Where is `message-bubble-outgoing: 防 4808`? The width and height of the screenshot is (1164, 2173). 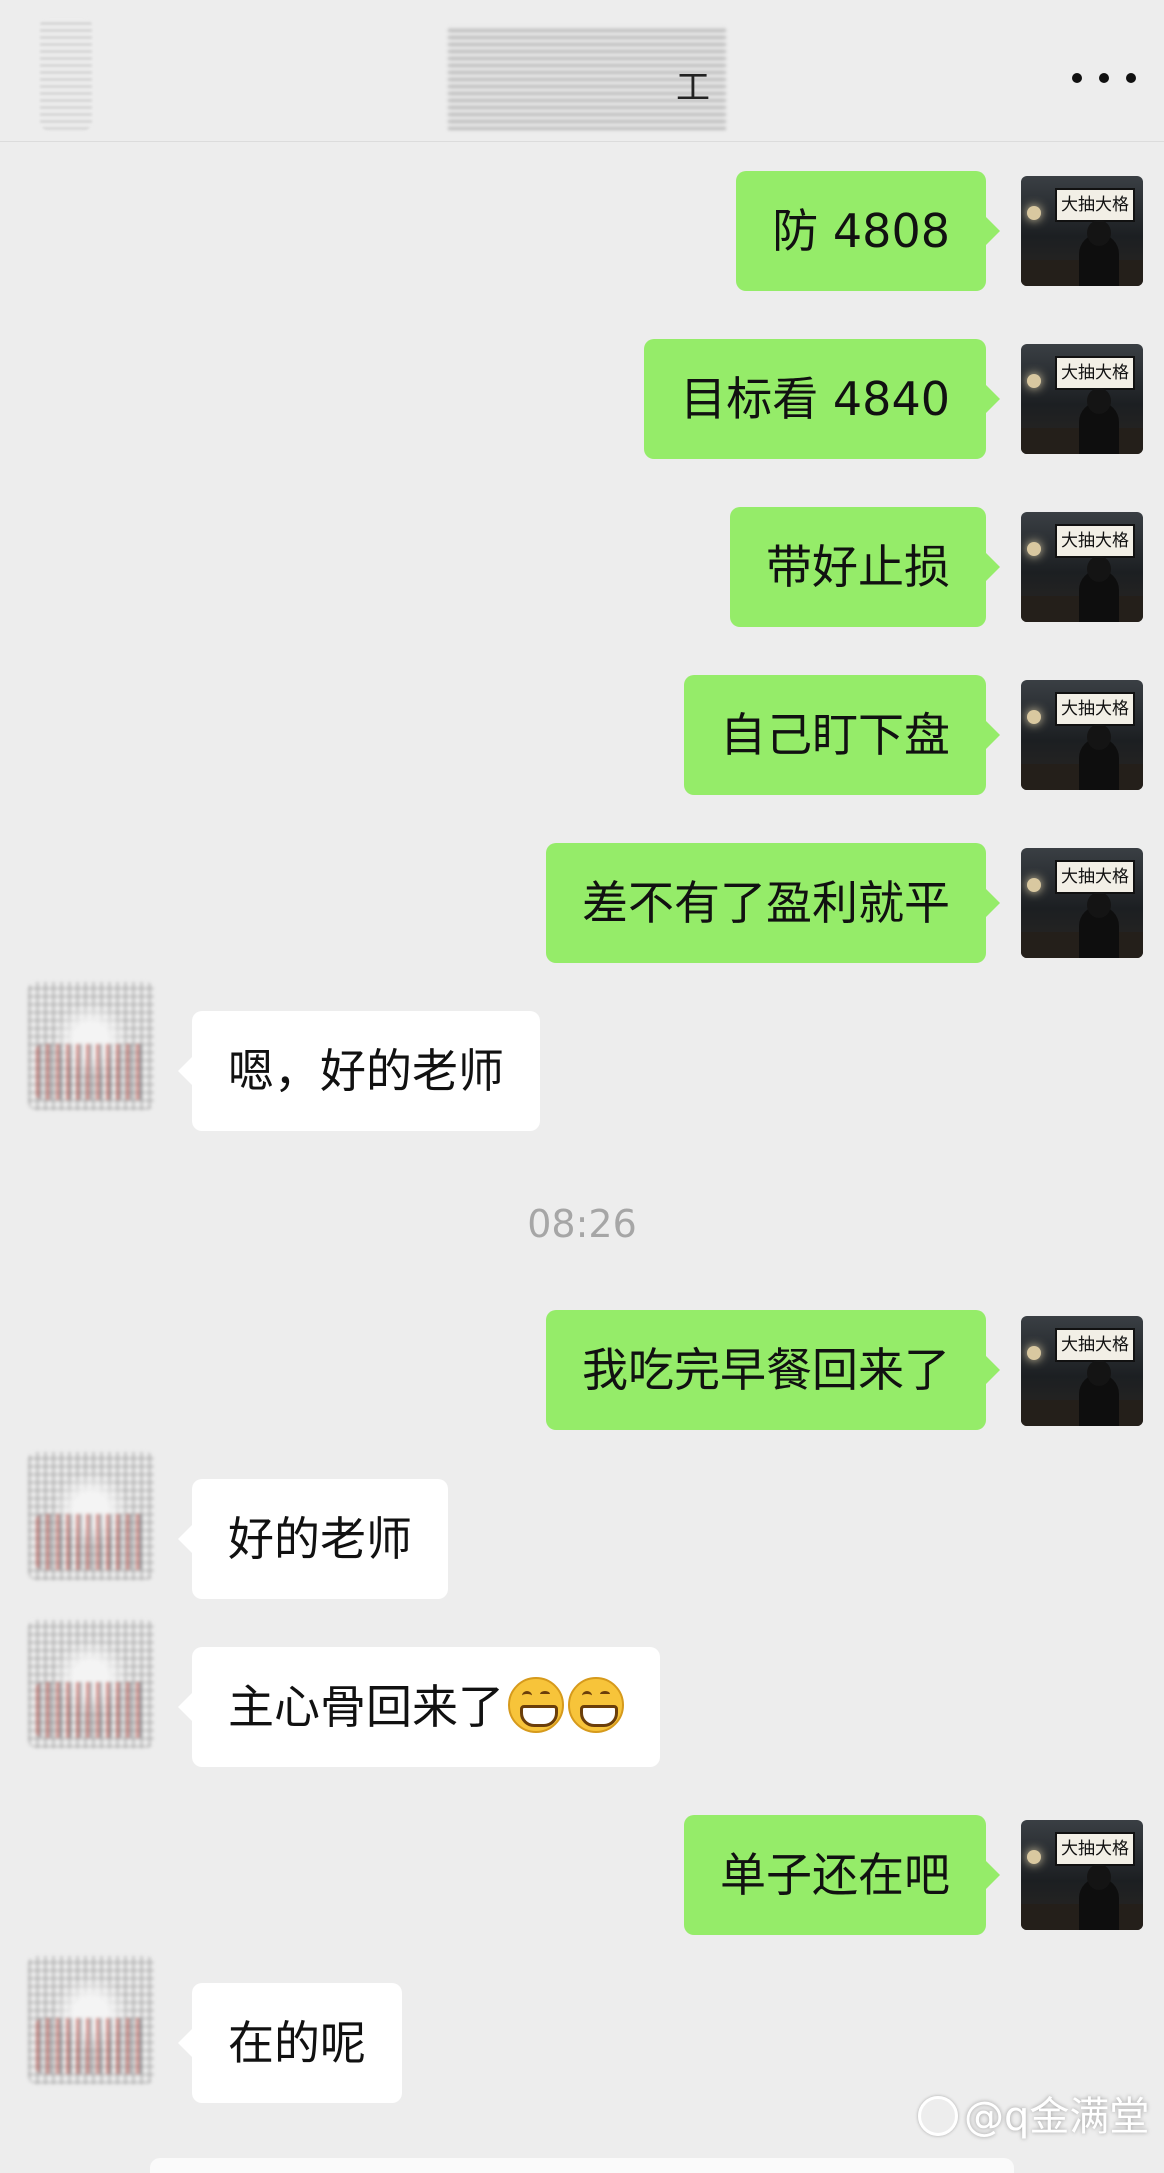
message-bubble-outgoing: 防 4808 is located at coordinates (868, 231).